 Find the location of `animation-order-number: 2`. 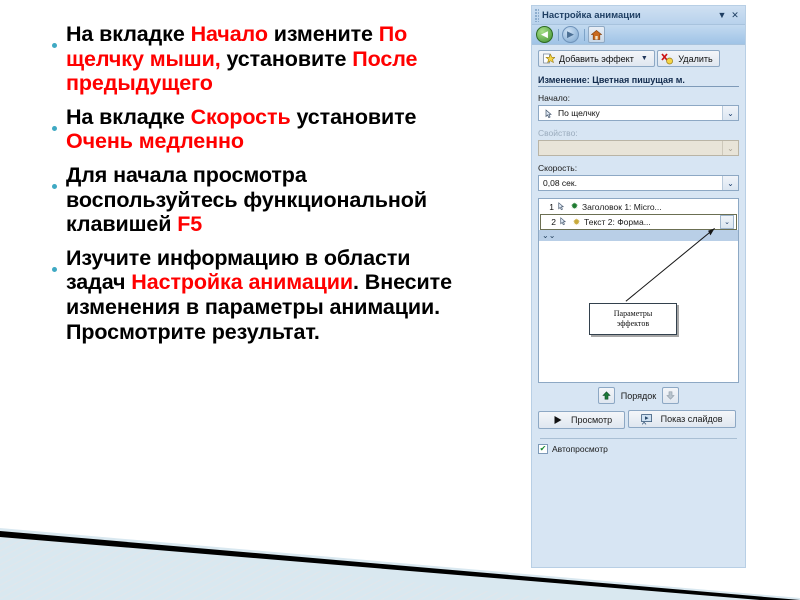

animation-order-number: 2 is located at coordinates (553, 222).